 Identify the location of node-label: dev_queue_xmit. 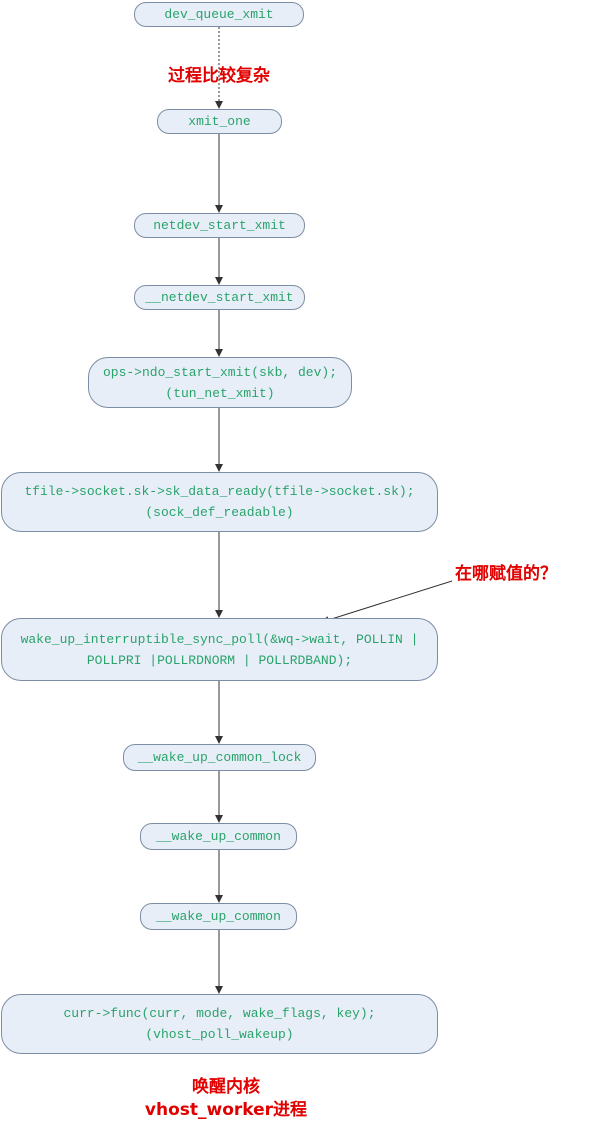
(219, 14).